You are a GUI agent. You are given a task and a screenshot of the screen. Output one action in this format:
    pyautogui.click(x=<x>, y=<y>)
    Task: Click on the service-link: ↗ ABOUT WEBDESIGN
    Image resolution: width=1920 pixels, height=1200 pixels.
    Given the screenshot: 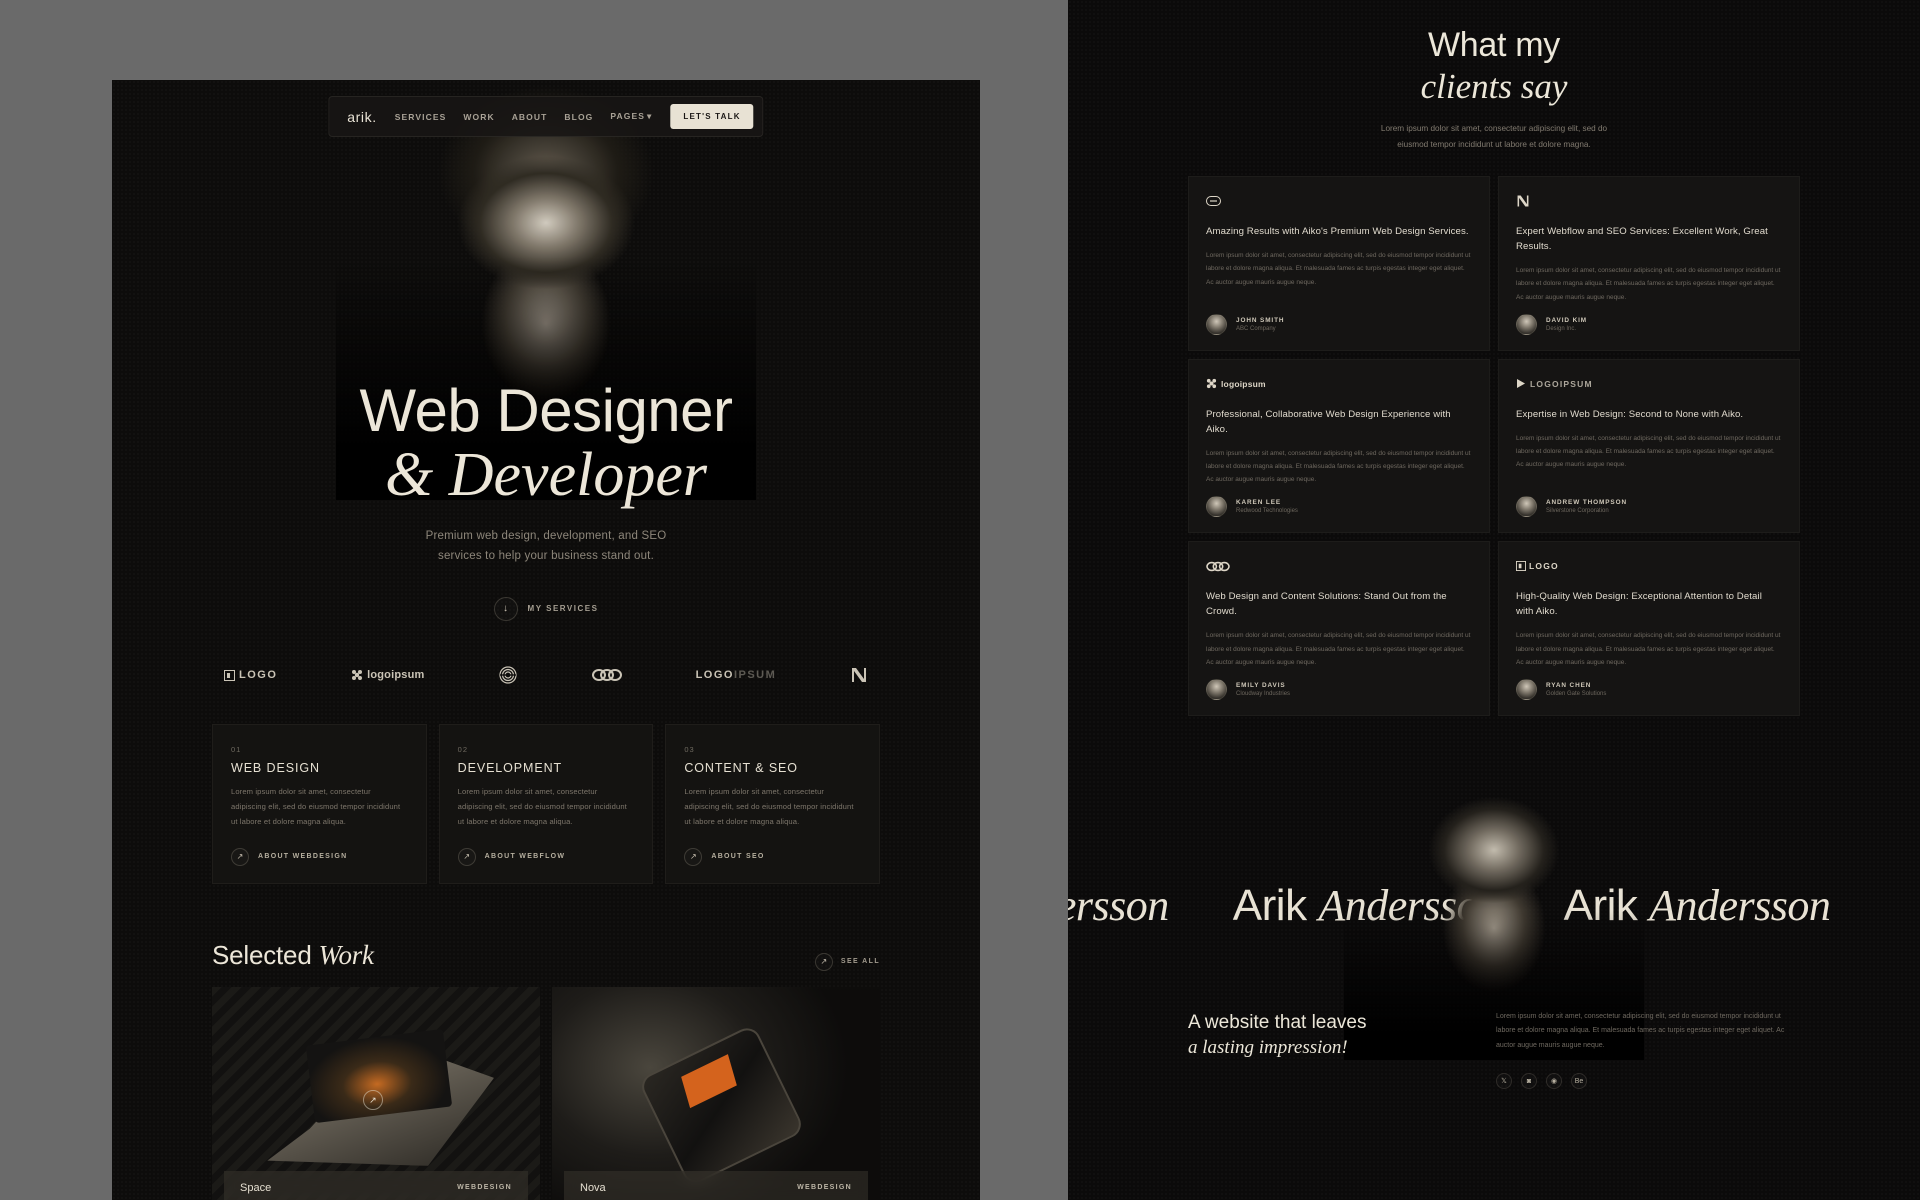 What is the action you would take?
    pyautogui.click(x=319, y=856)
    